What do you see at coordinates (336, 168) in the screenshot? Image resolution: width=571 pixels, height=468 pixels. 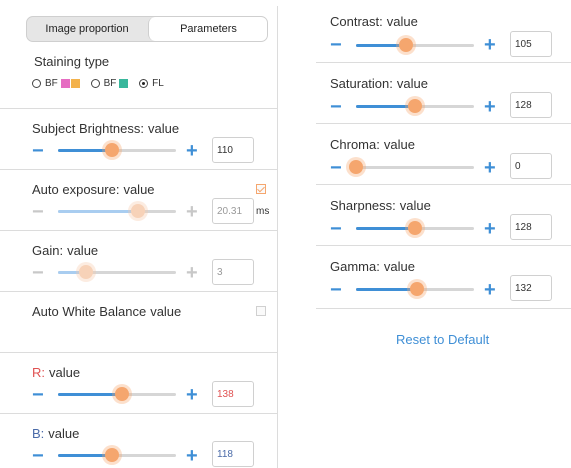 I see `chroma-minus-icon: −` at bounding box center [336, 168].